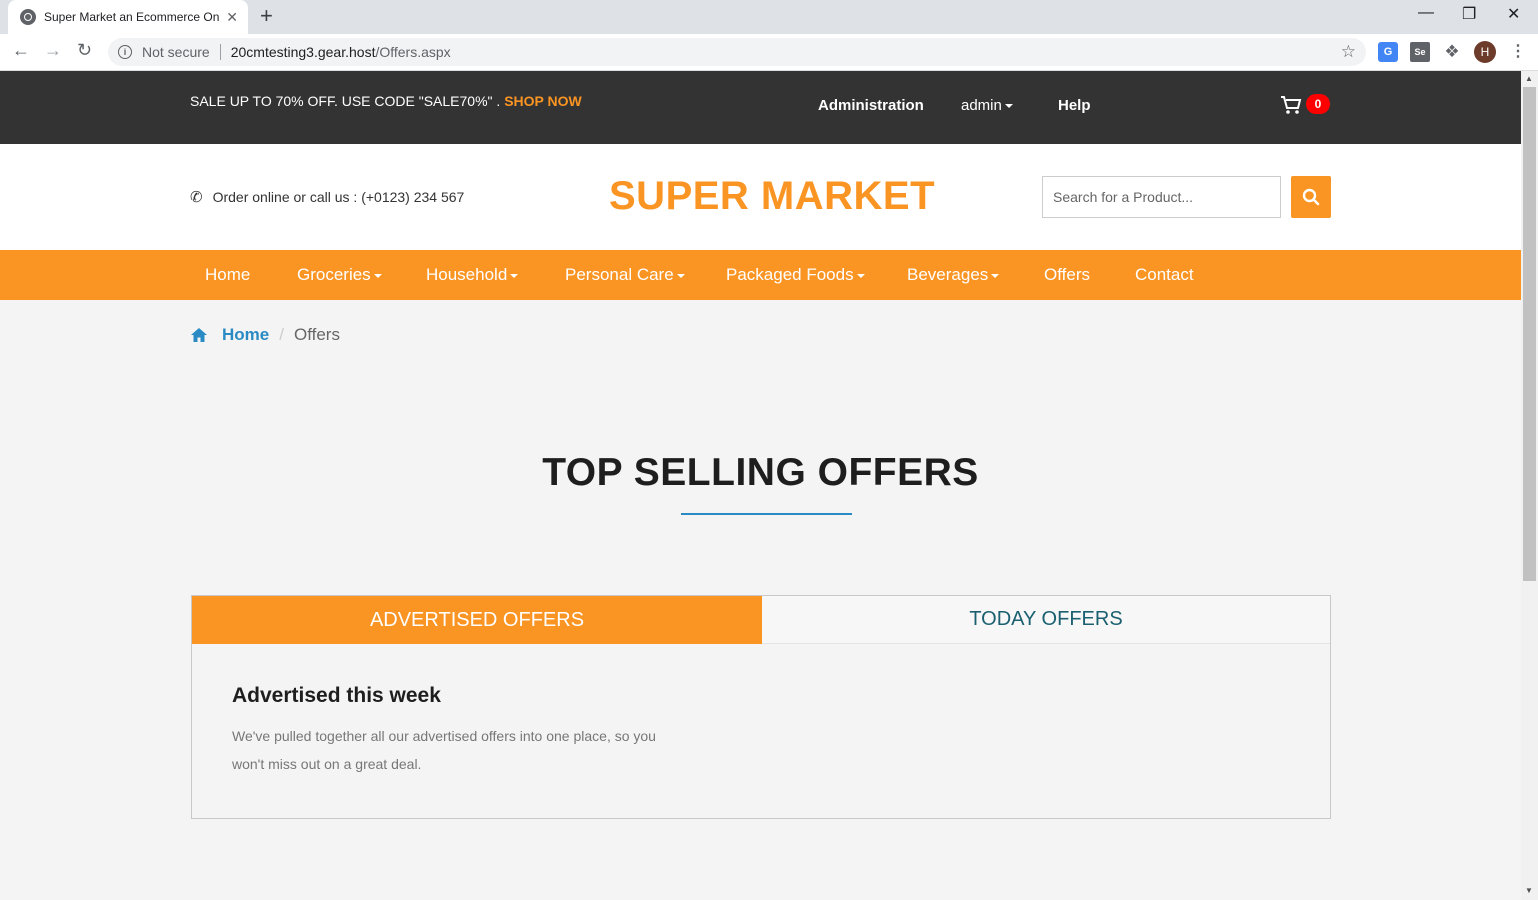 The image size is (1538, 900). What do you see at coordinates (84, 50) in the screenshot?
I see `reload-icon: ↻` at bounding box center [84, 50].